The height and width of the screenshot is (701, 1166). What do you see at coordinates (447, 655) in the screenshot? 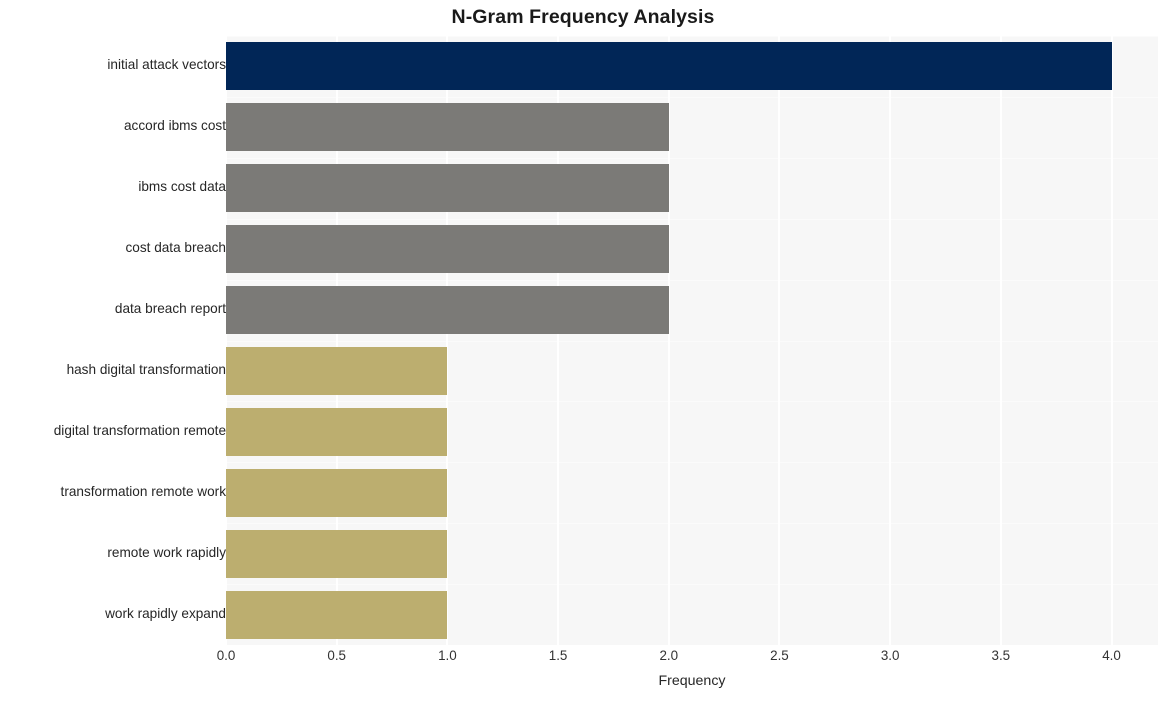
I see `x-tick-label: 1.0` at bounding box center [447, 655].